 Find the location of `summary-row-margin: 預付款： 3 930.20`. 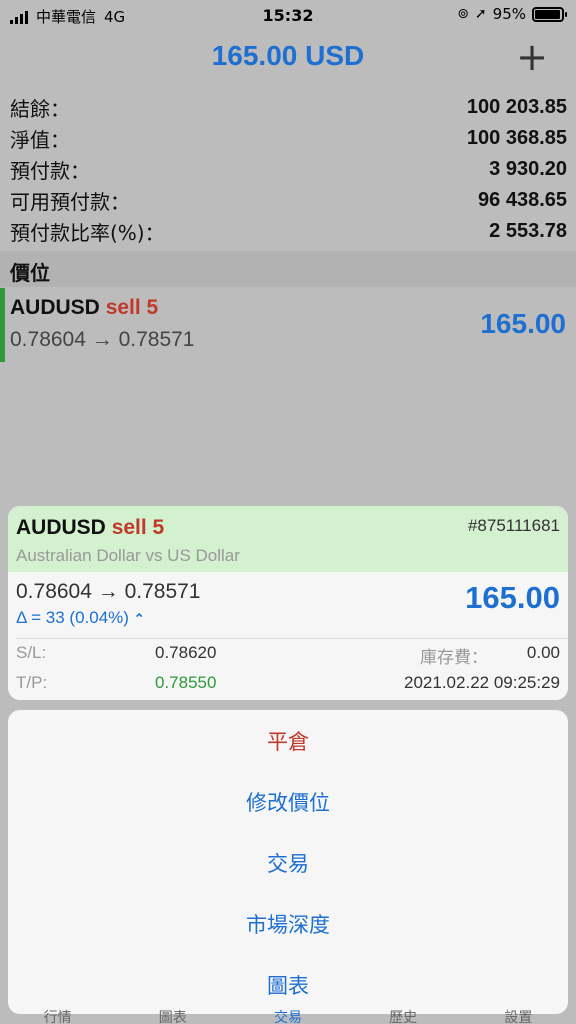

summary-row-margin: 預付款： 3 930.20 is located at coordinates (288, 169).